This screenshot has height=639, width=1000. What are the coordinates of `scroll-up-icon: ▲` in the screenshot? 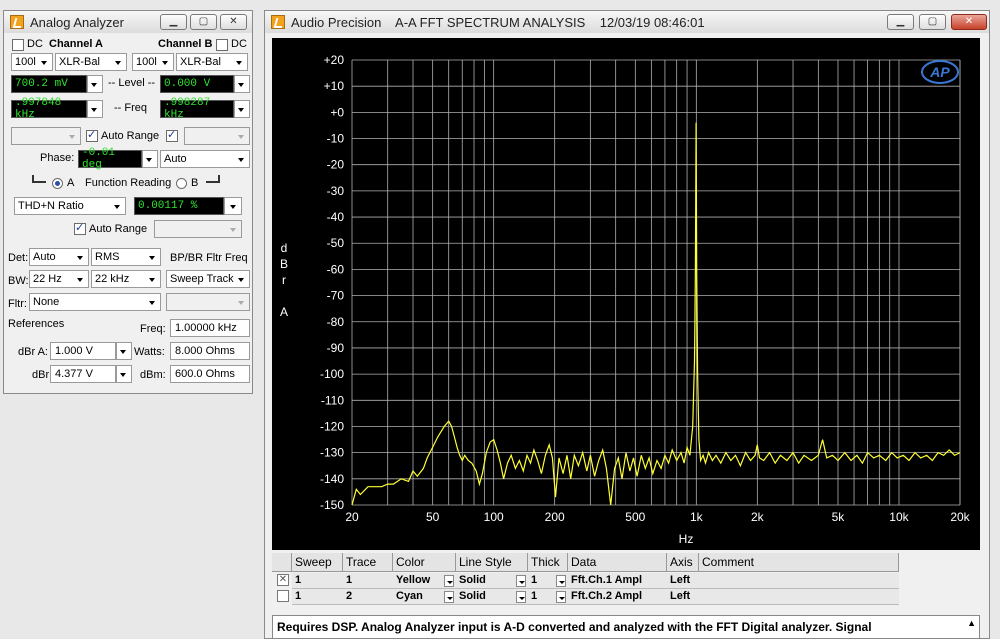 It's located at (971, 623).